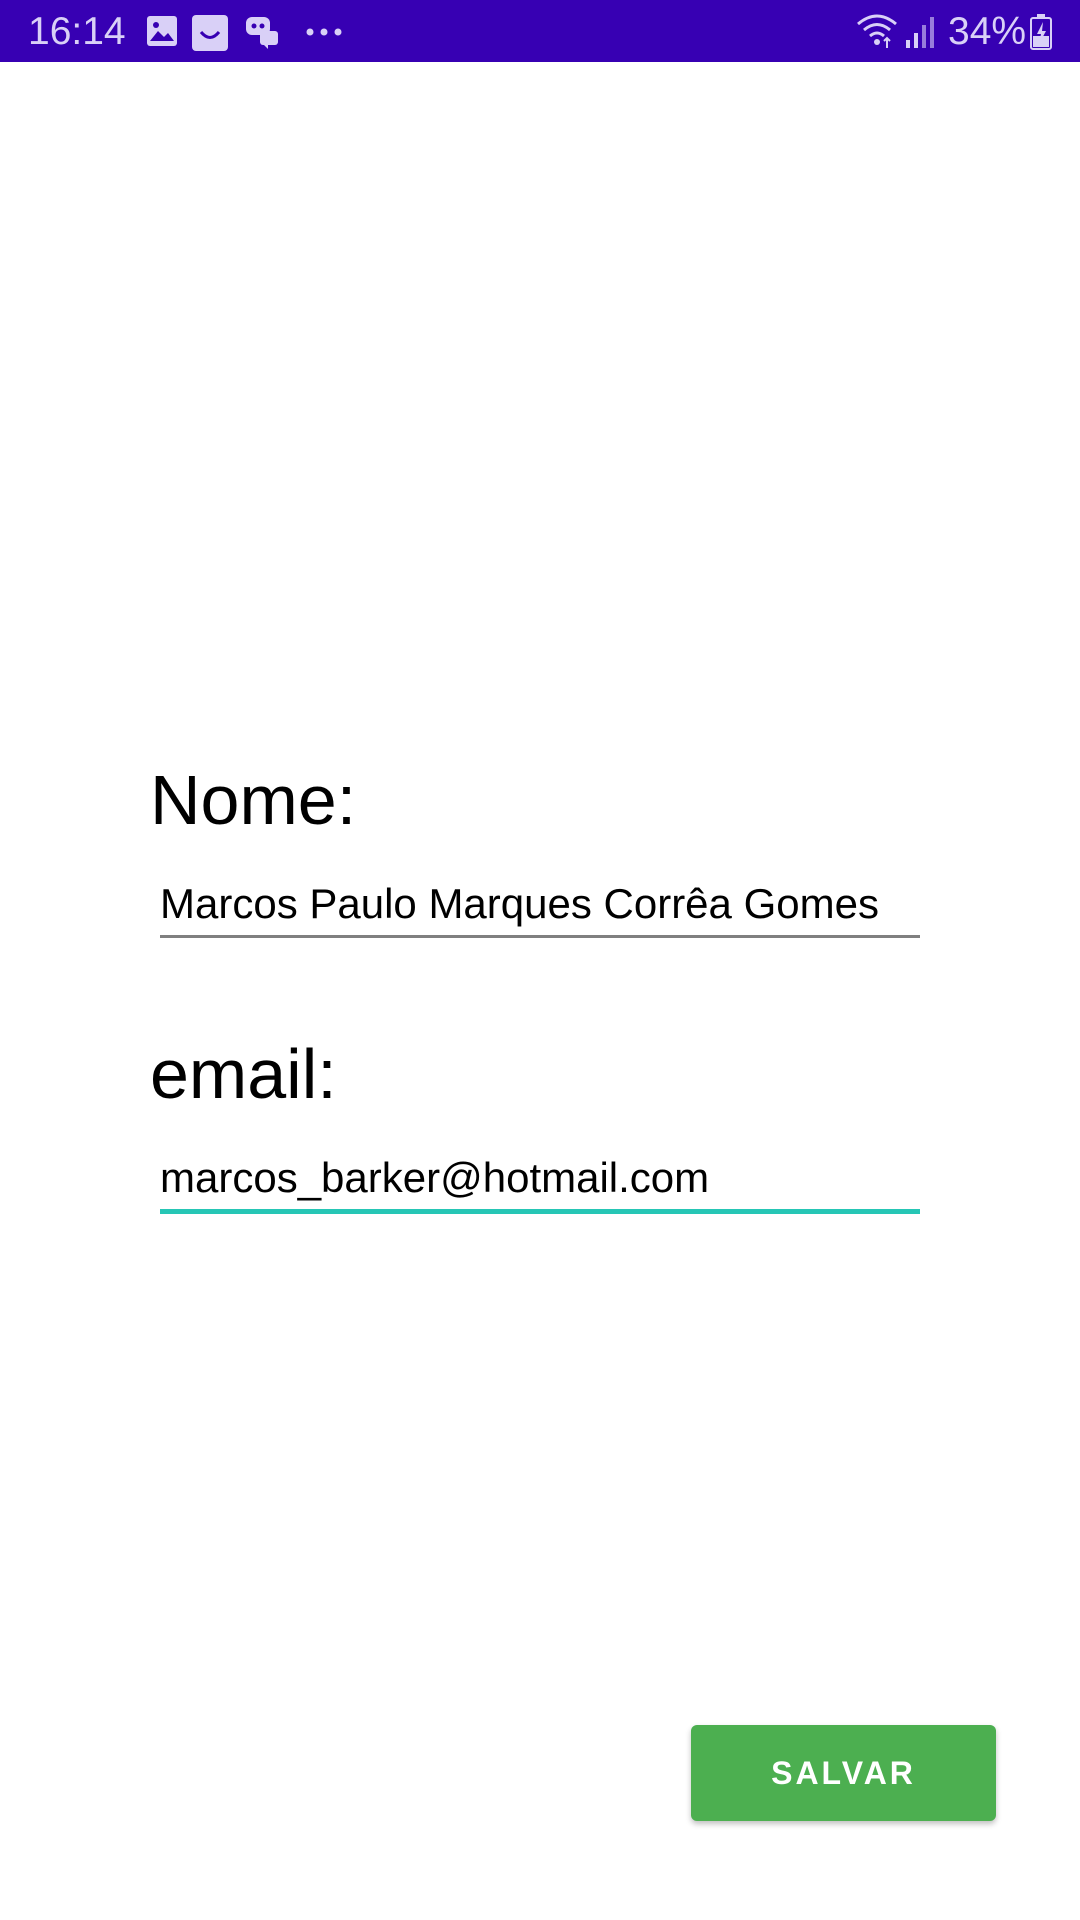 This screenshot has height=1920, width=1080. Describe the element at coordinates (1041, 32) in the screenshot. I see `battery-charging-icon` at that location.